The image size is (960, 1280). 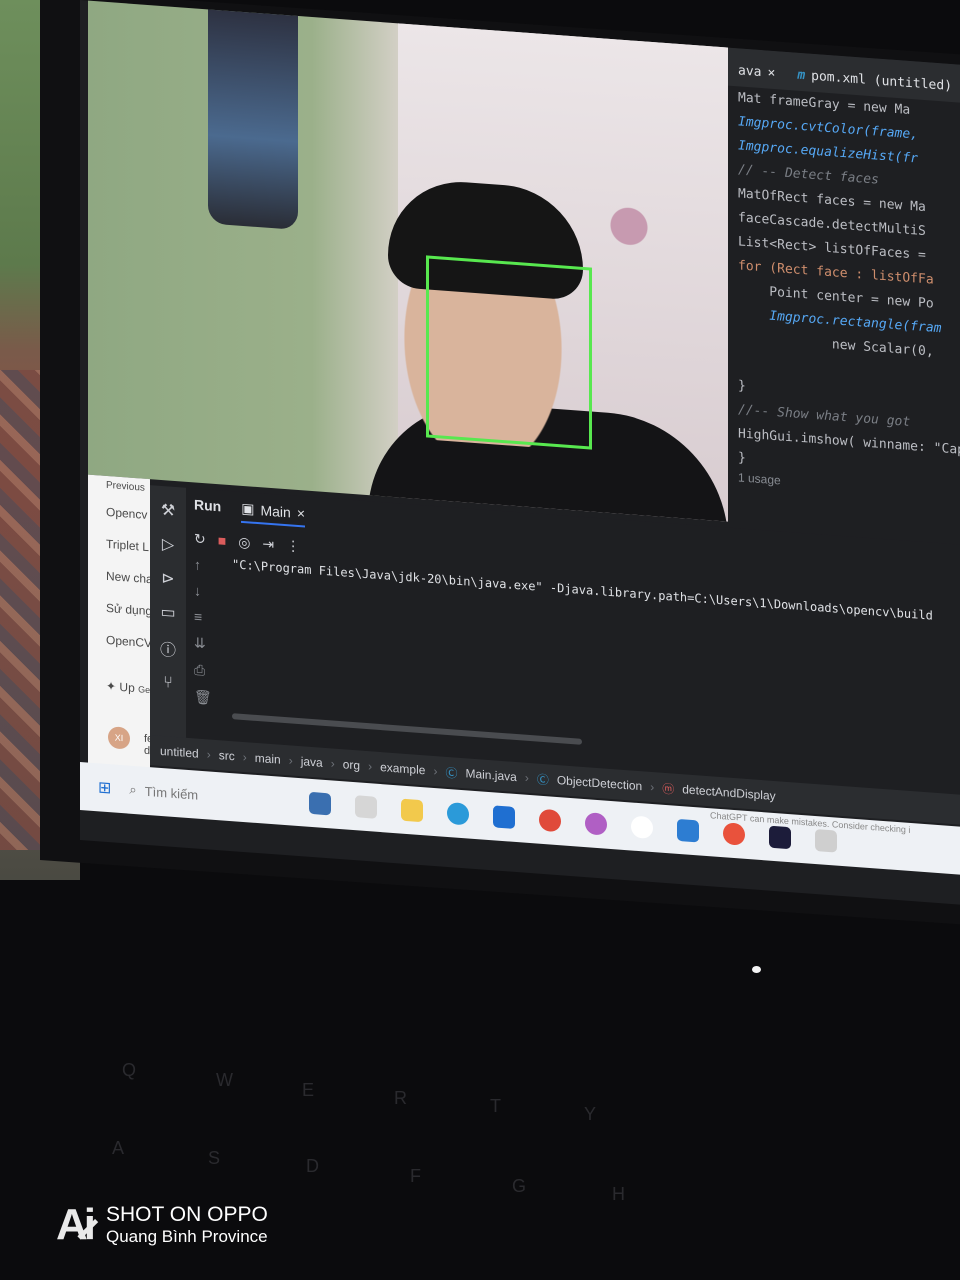 I want to click on watermark-line2: Quang Bình Province, so click(x=187, y=1236).